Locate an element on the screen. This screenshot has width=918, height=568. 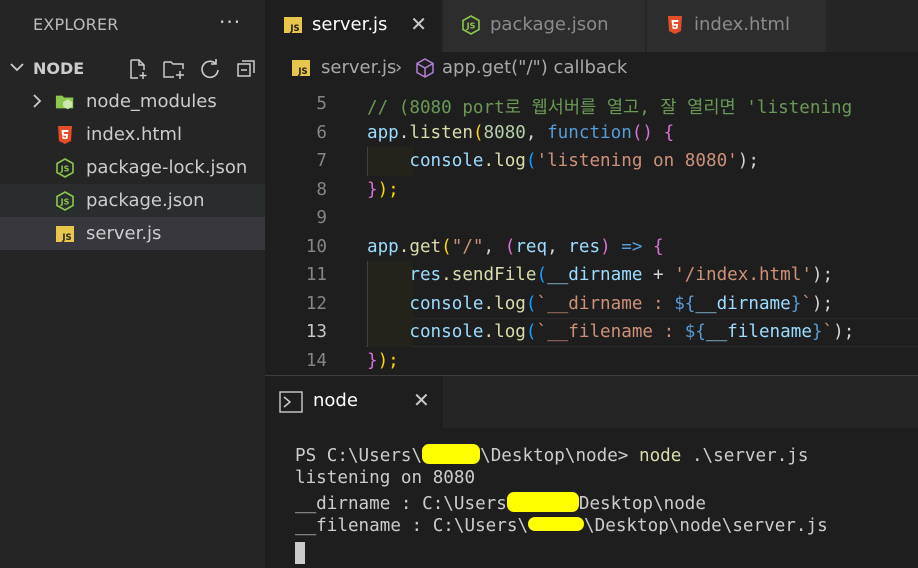
token: => is located at coordinates (632, 246).